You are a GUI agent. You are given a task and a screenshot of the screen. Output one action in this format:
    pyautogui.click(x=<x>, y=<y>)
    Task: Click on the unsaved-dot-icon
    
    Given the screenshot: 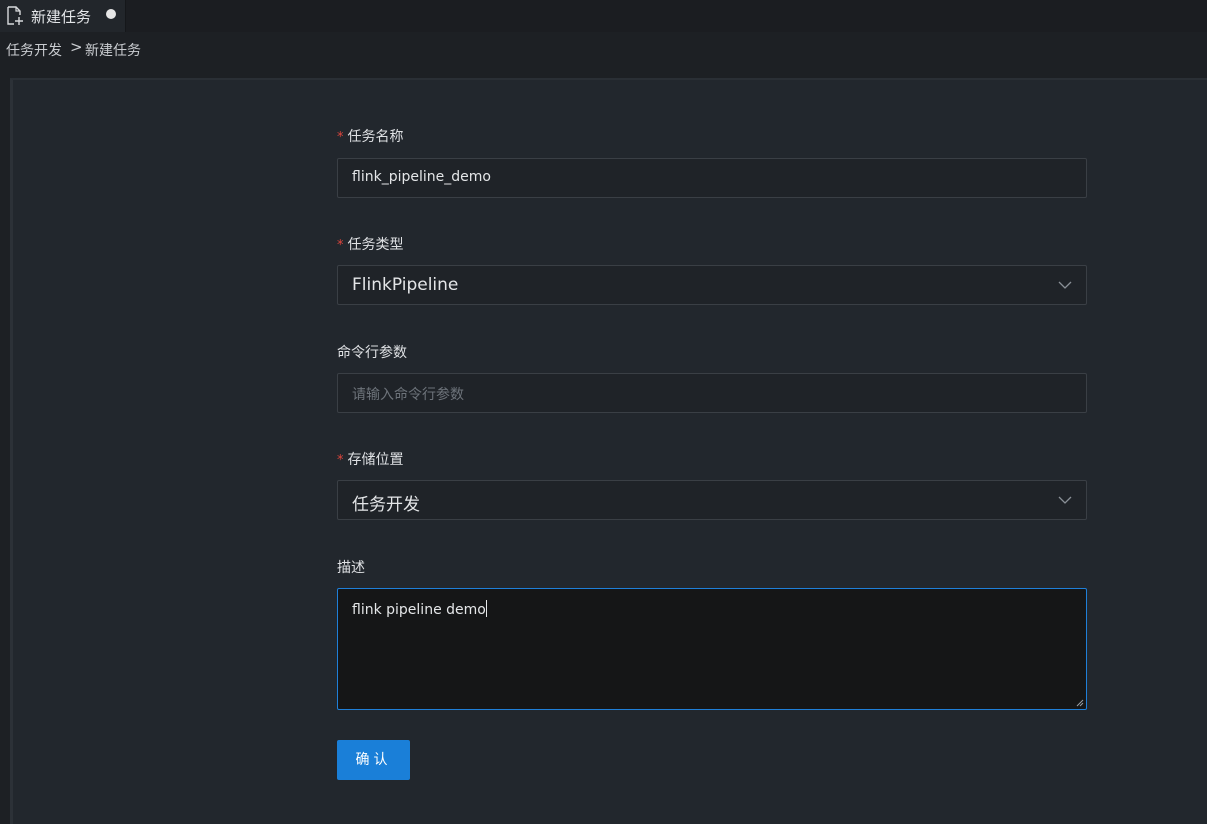 What is the action you would take?
    pyautogui.click(x=111, y=14)
    